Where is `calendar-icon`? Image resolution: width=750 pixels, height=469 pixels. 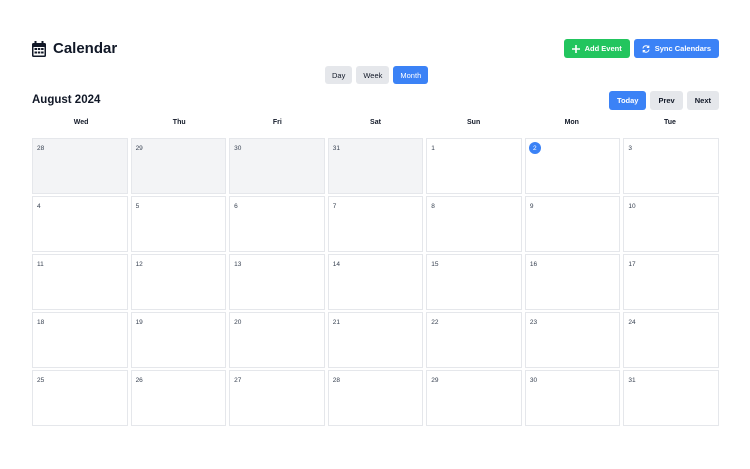 calendar-icon is located at coordinates (39, 48).